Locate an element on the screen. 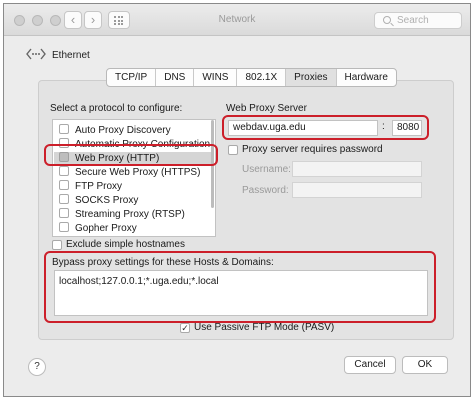 The height and width of the screenshot is (400, 474). protocol-item-ftp-proxy: FTP Proxy is located at coordinates (90, 186).